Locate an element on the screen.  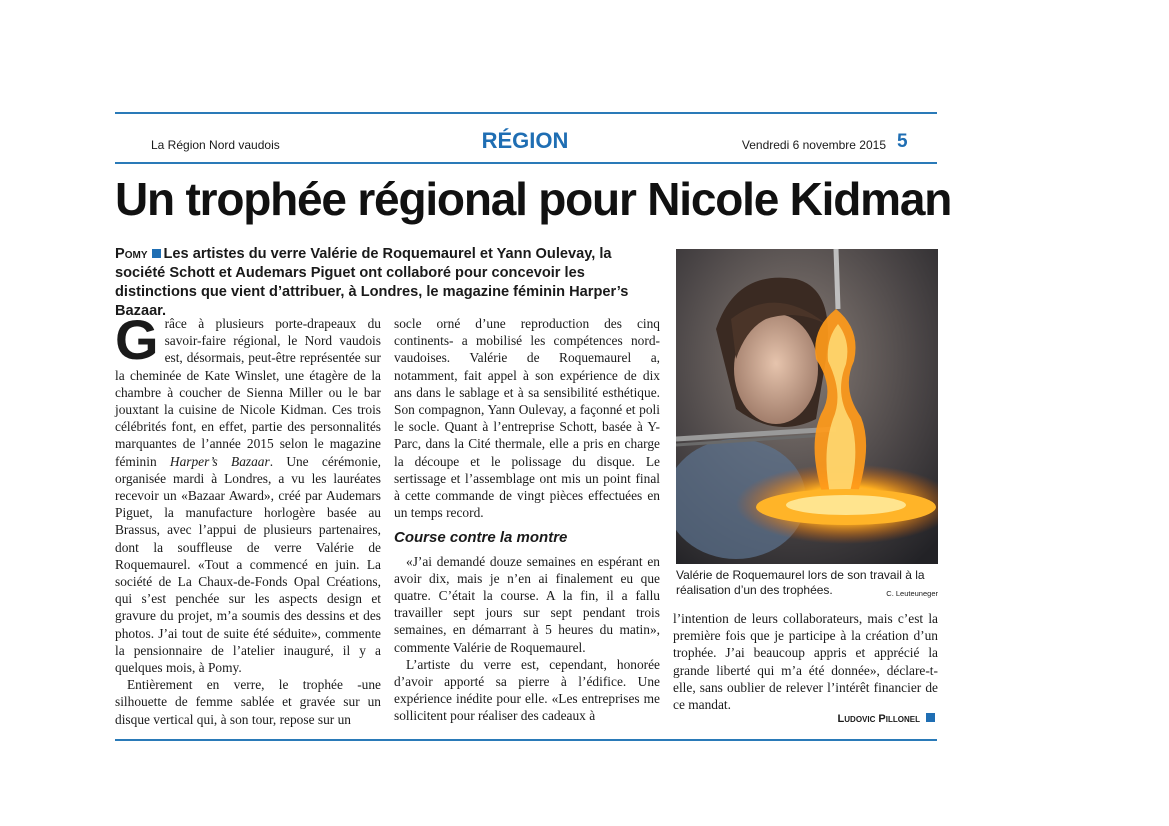
drop-cap: G is located at coordinates (137, 339).